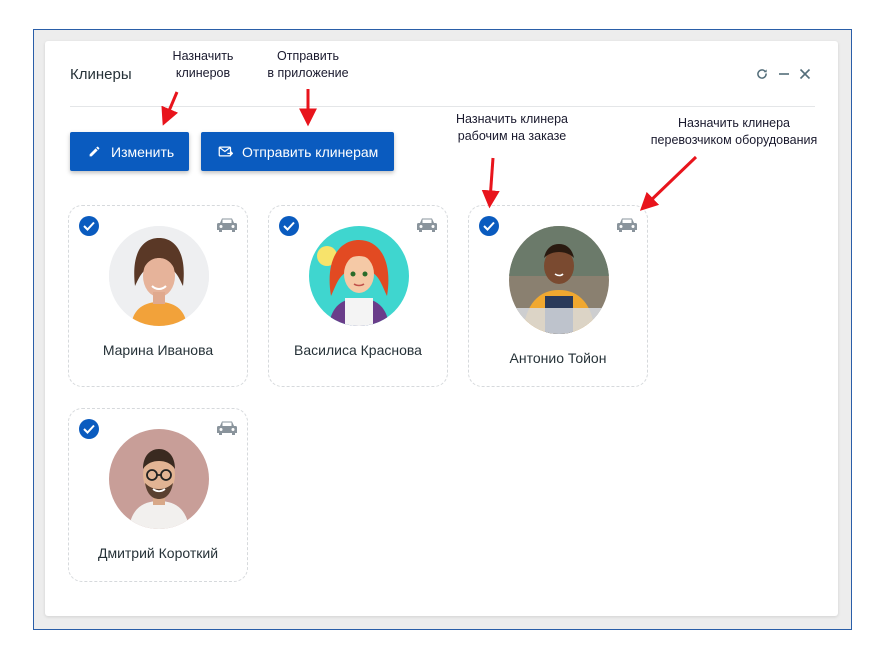 The width and height of the screenshot is (886, 660). I want to click on arrow-to-car-icon, so click(668, 183).